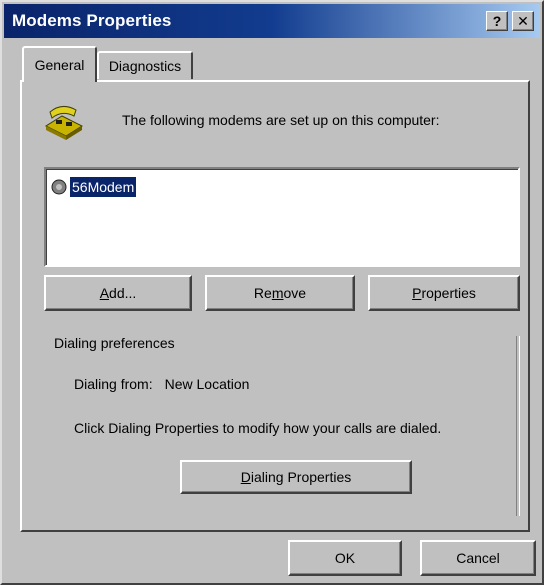 This screenshot has height=585, width=544. I want to click on cancel-button-label: Cancel, so click(478, 558).